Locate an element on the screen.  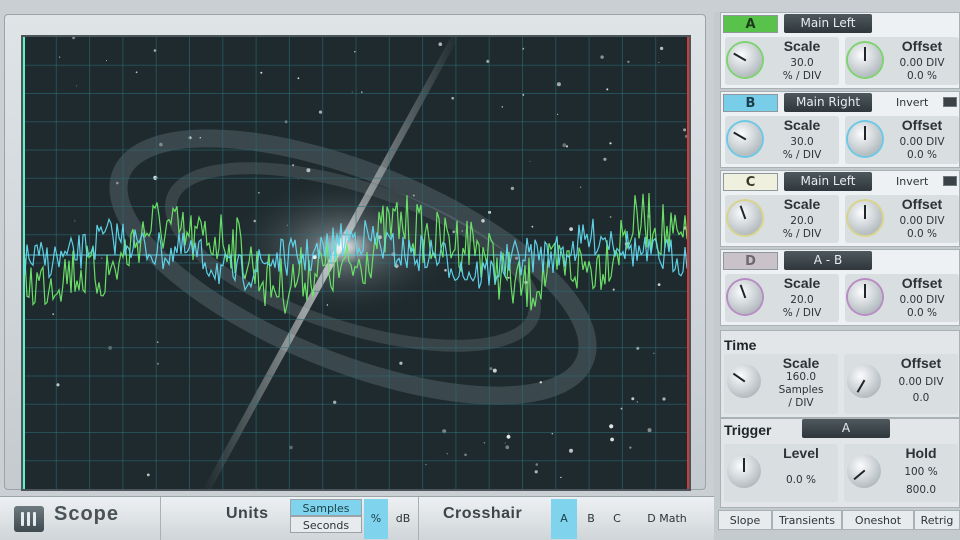
trigger-hold-knob is located at coordinates (864, 471).